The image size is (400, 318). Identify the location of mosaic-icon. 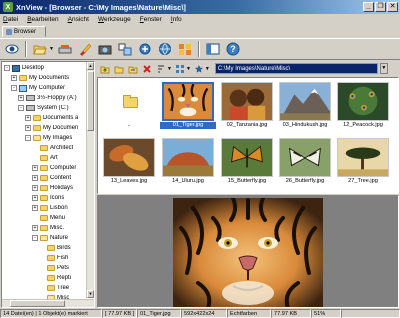
(185, 49).